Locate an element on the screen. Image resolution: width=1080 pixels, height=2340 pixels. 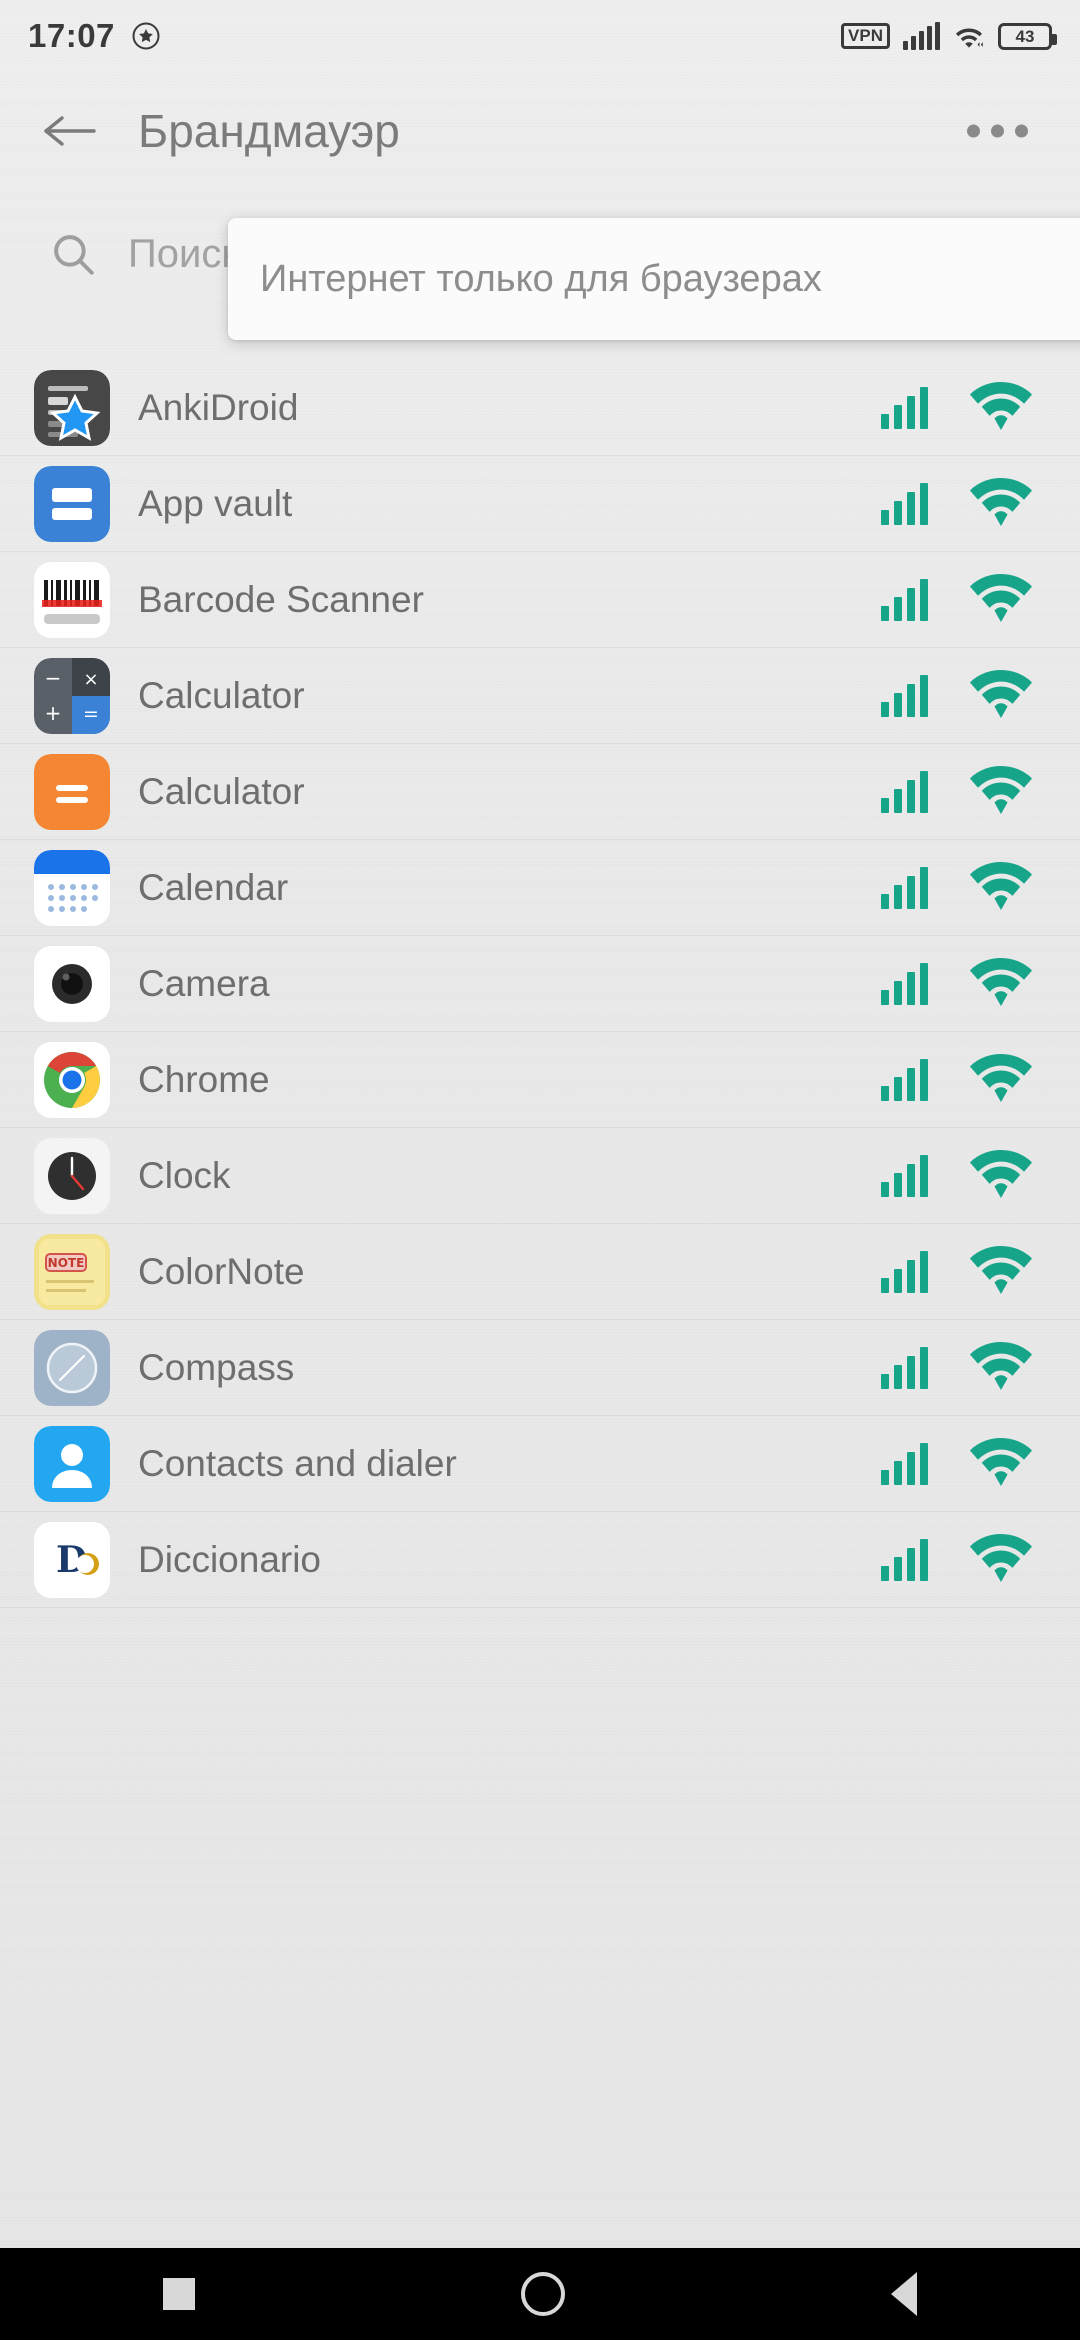
status-bar-left: 17:07 is located at coordinates (94, 36).